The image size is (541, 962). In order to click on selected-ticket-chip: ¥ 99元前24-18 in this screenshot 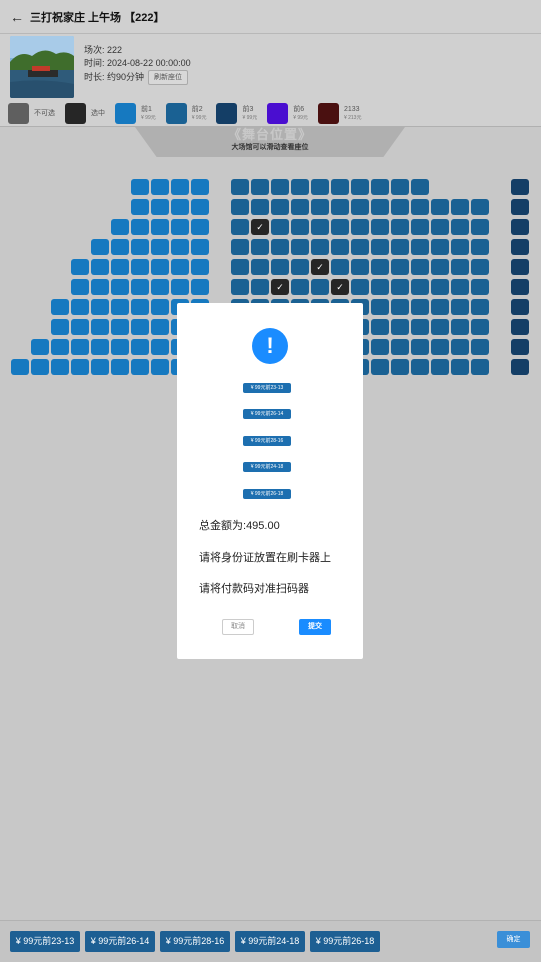, I will do `click(270, 941)`.